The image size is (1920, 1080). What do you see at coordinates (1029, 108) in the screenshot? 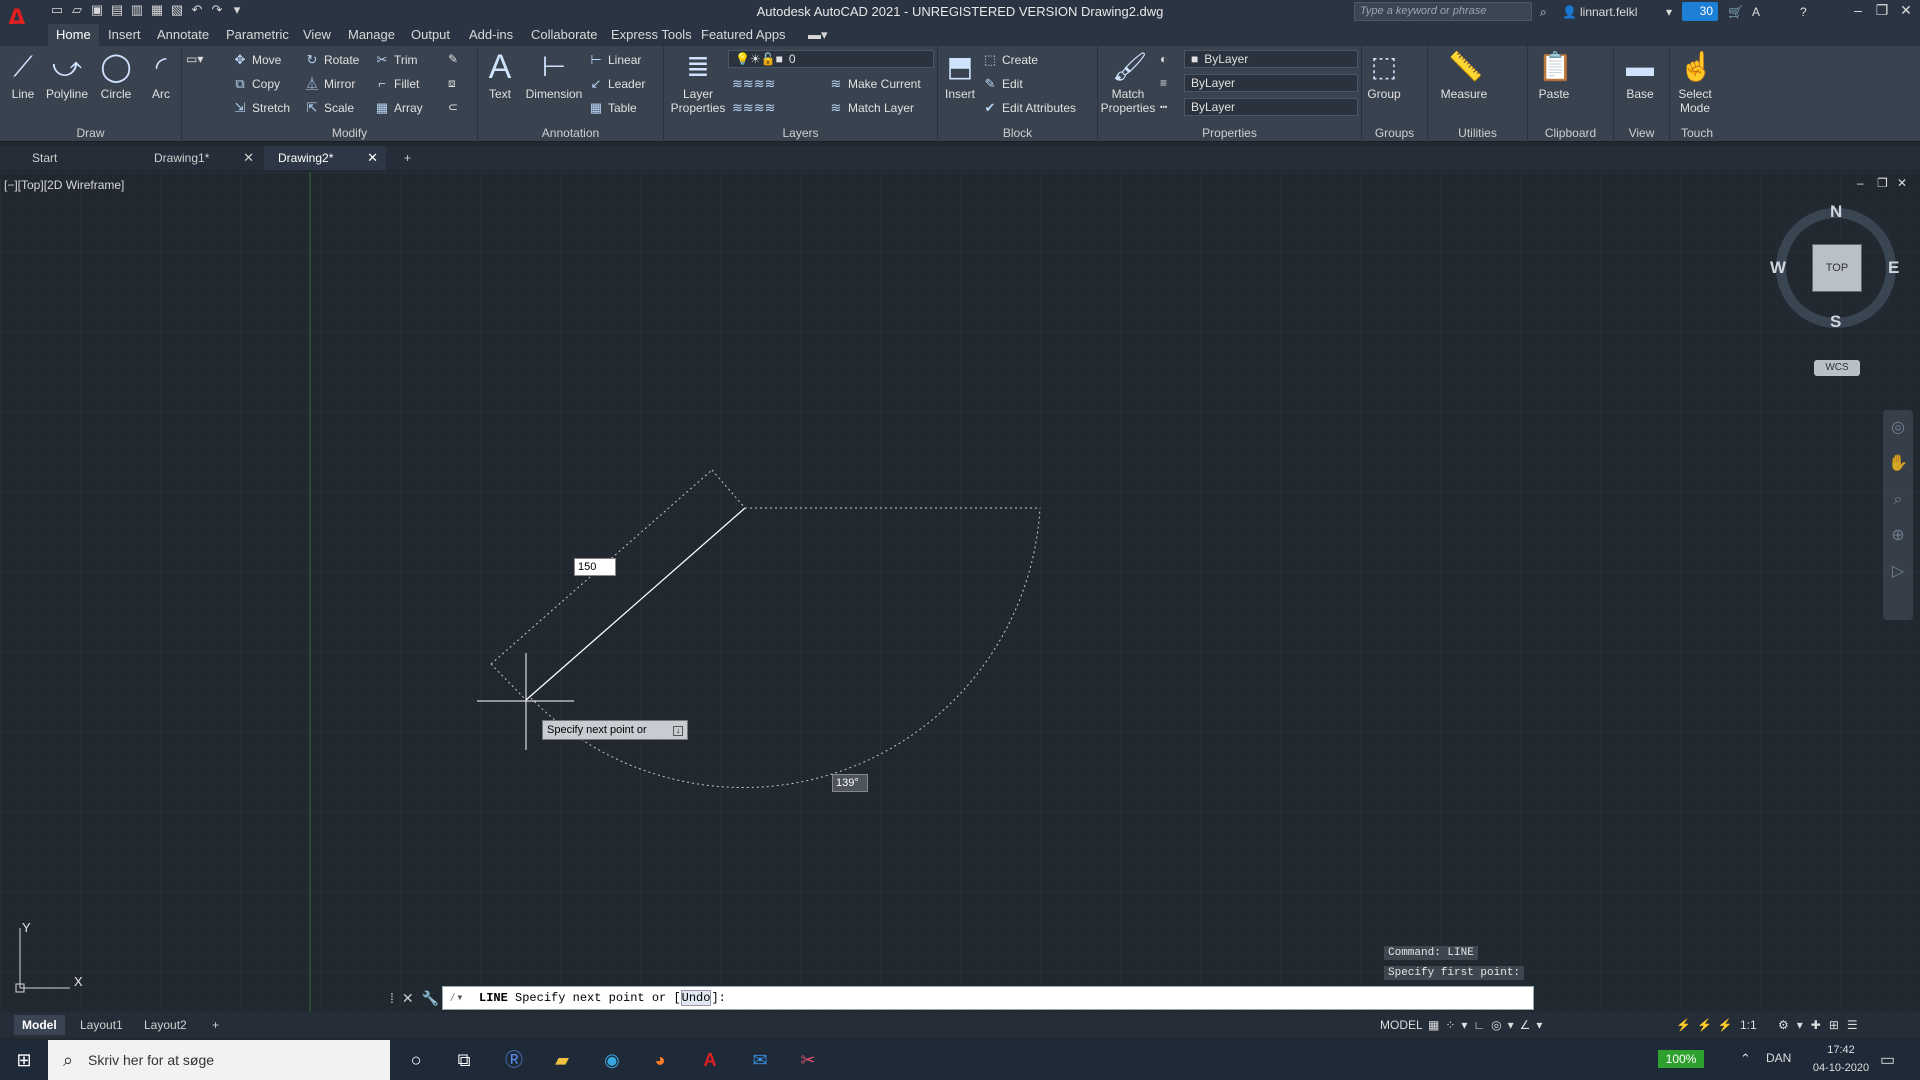
I see `edit-attributes-button: ✔ Edit Attributes` at bounding box center [1029, 108].